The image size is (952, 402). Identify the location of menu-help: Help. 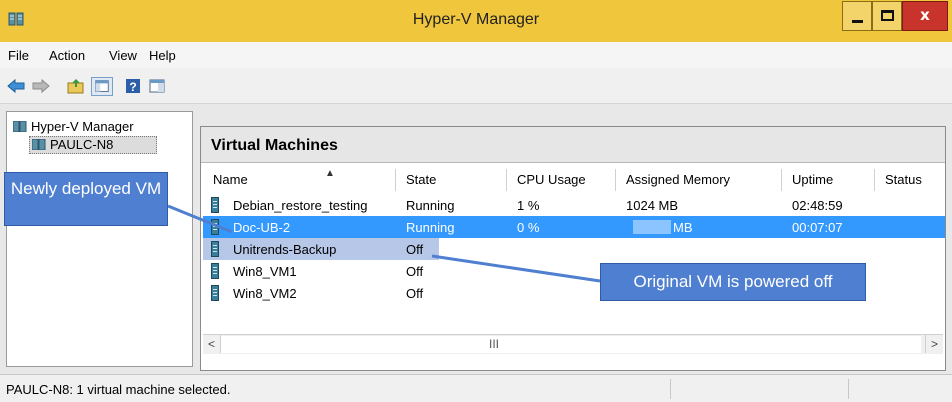
(162, 55).